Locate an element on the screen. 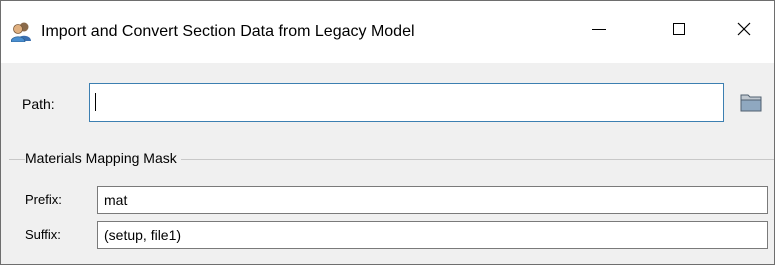  suffix-label: Suffix: is located at coordinates (43, 234).